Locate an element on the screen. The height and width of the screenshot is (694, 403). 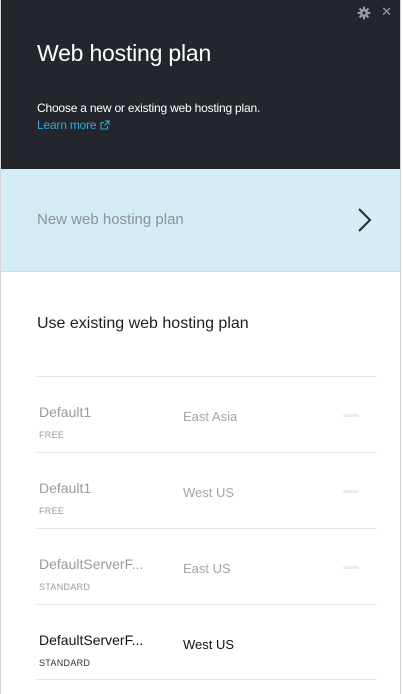
learn-more-label: Learn more is located at coordinates (67, 125).